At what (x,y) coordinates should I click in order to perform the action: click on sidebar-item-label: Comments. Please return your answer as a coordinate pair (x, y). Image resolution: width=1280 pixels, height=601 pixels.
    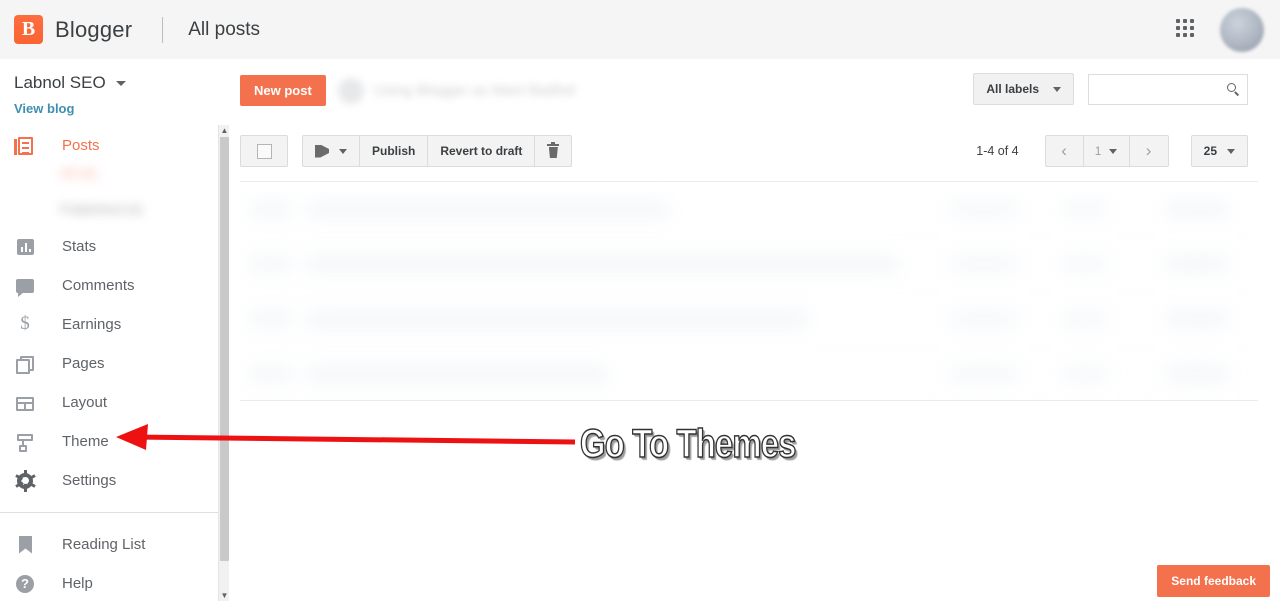
    Looking at the image, I should click on (98, 285).